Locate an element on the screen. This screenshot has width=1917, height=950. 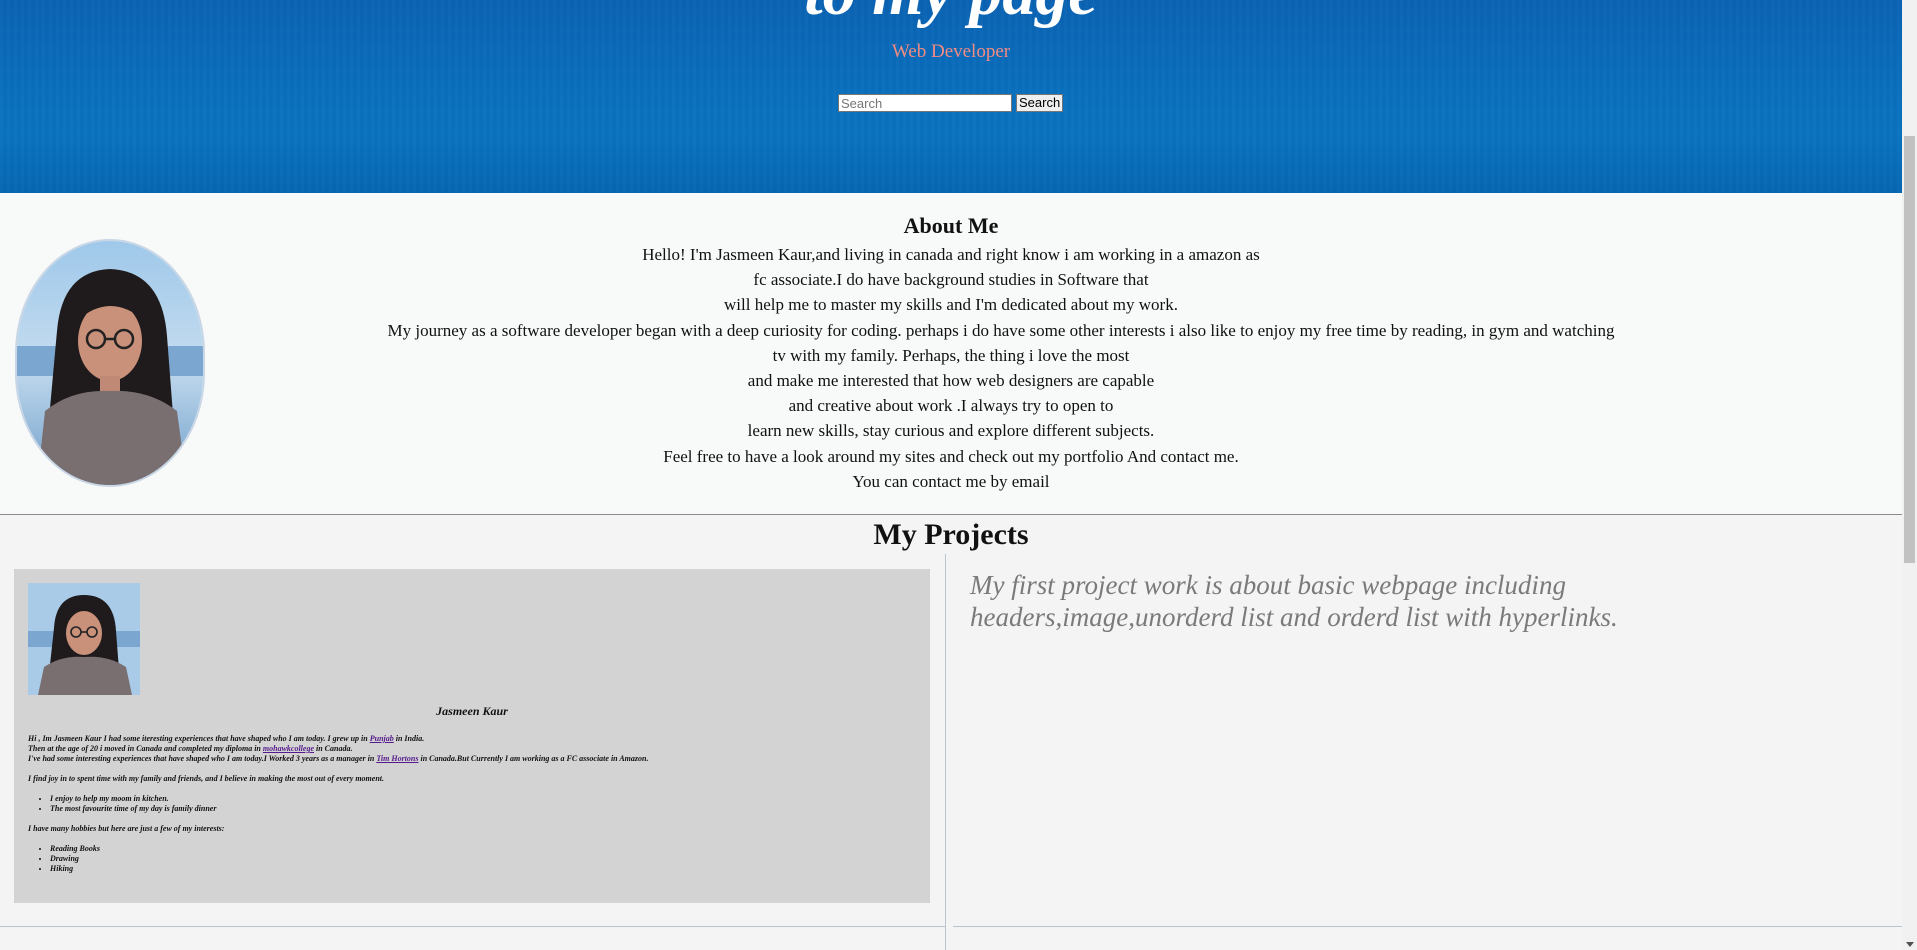
column-divider is located at coordinates (945, 752).